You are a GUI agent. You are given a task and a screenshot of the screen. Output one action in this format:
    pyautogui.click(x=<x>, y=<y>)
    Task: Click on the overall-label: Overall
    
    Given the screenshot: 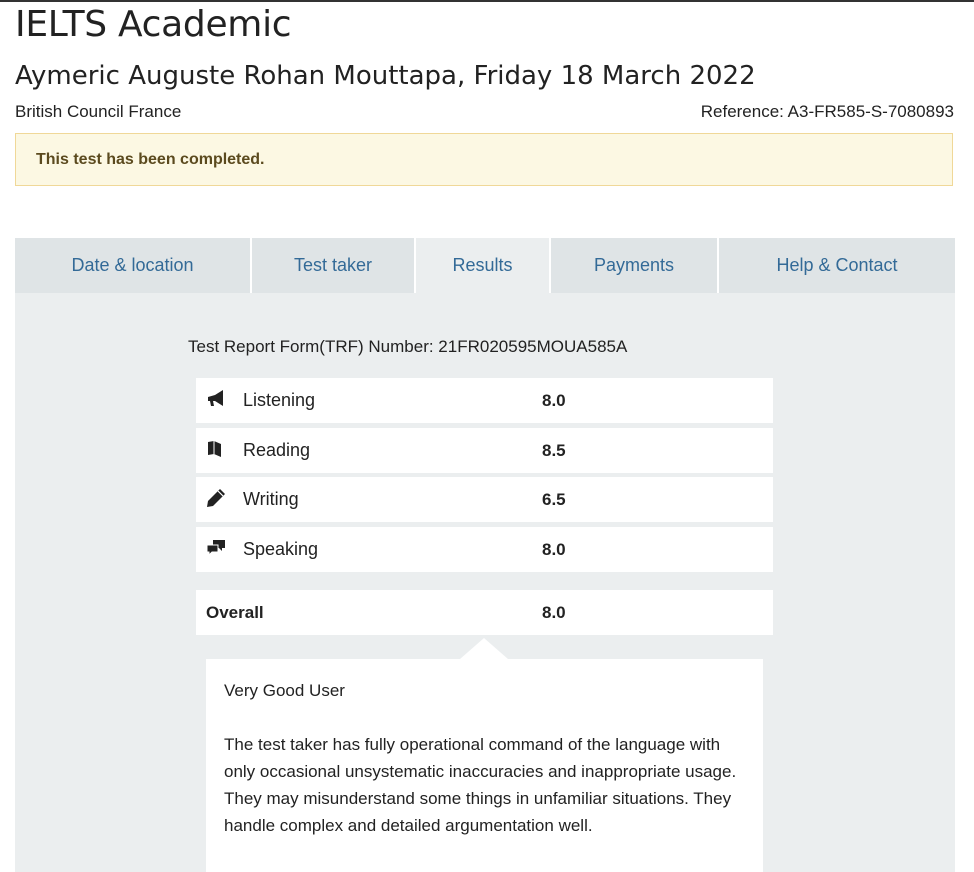 What is the action you would take?
    pyautogui.click(x=235, y=612)
    